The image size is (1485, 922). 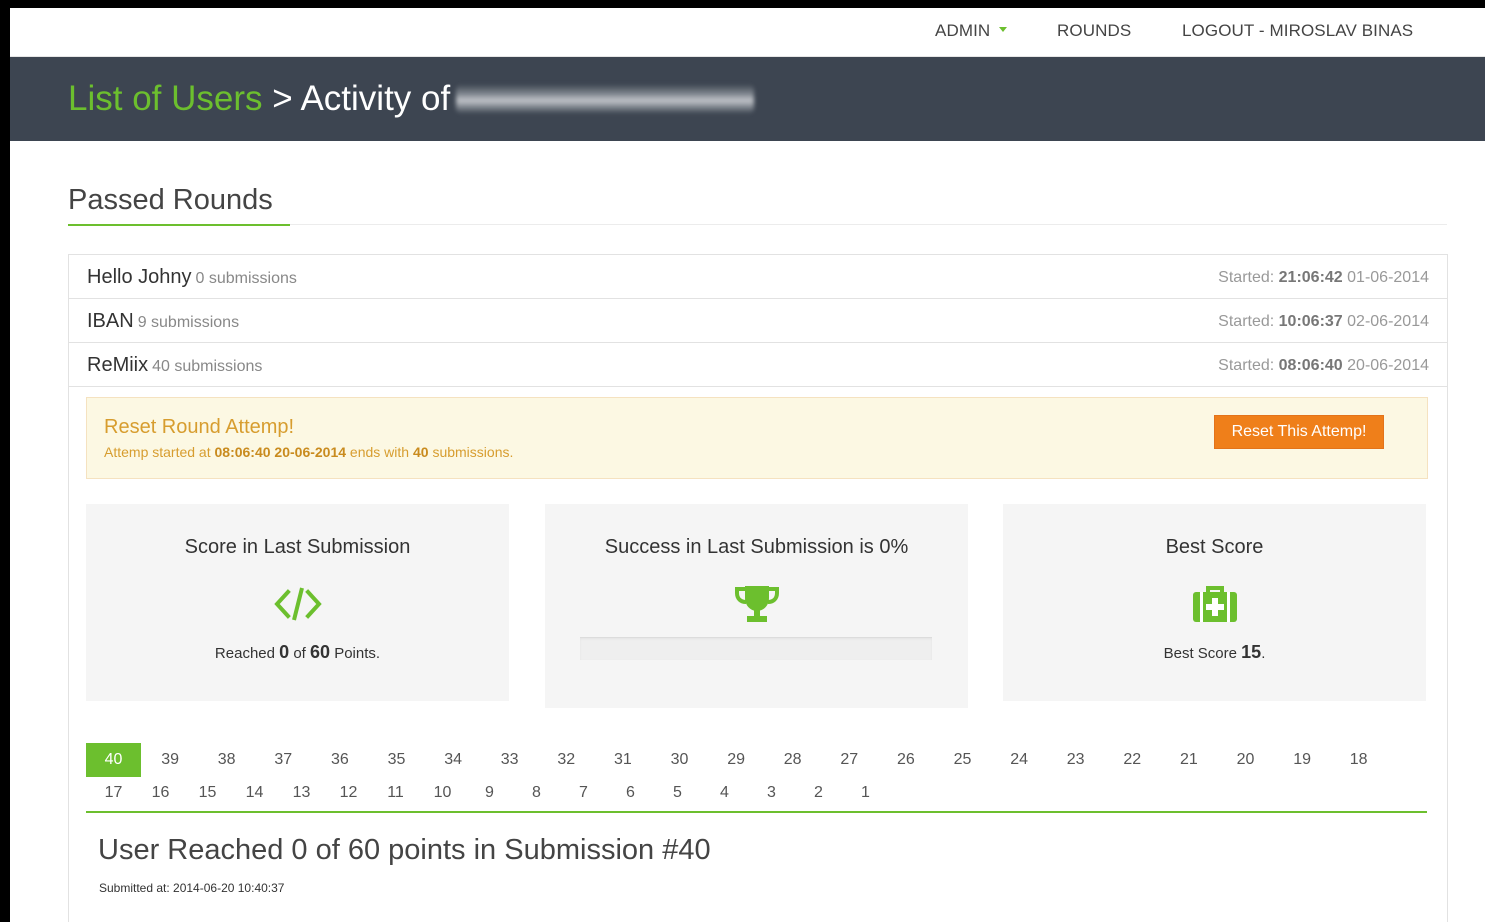 I want to click on round-title: IBAN, so click(x=110, y=321).